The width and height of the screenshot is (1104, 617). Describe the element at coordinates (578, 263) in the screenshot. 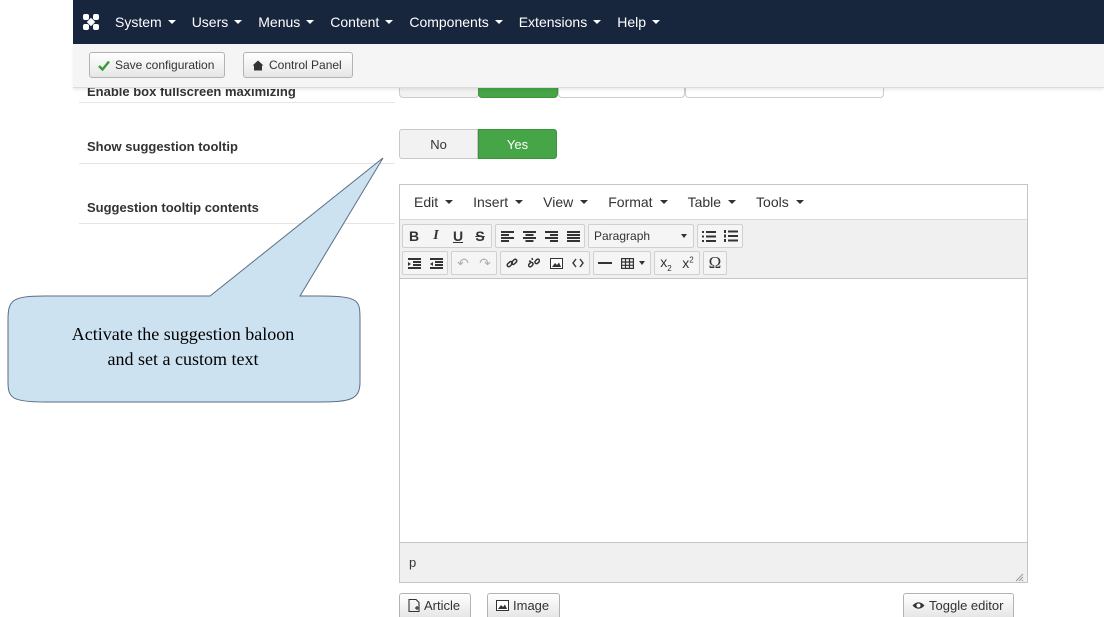

I see `code-icon` at that location.